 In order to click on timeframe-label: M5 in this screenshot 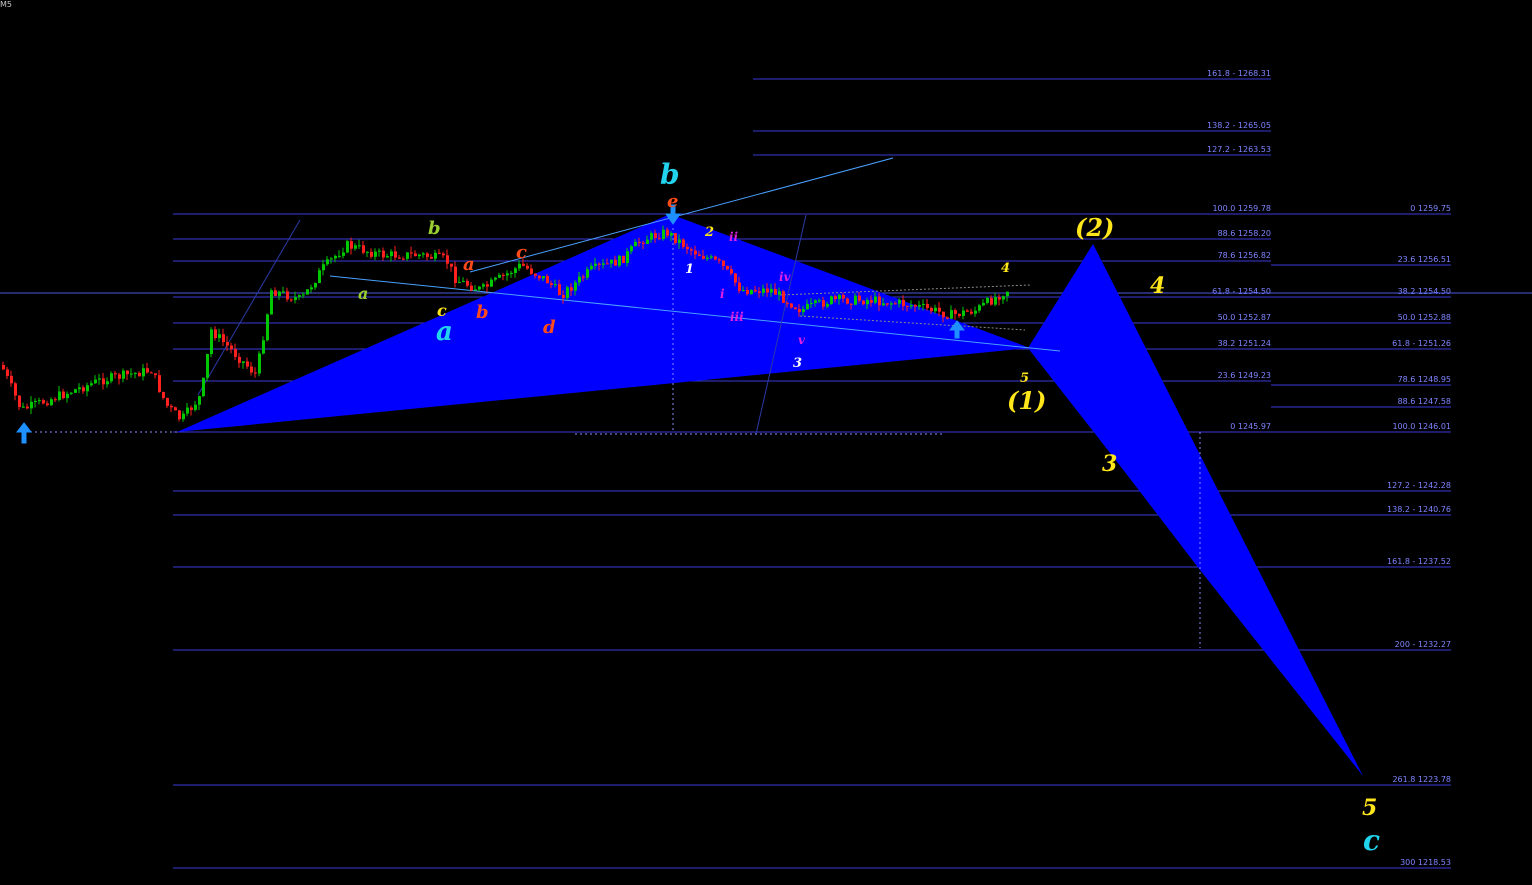, I will do `click(6, 4)`.